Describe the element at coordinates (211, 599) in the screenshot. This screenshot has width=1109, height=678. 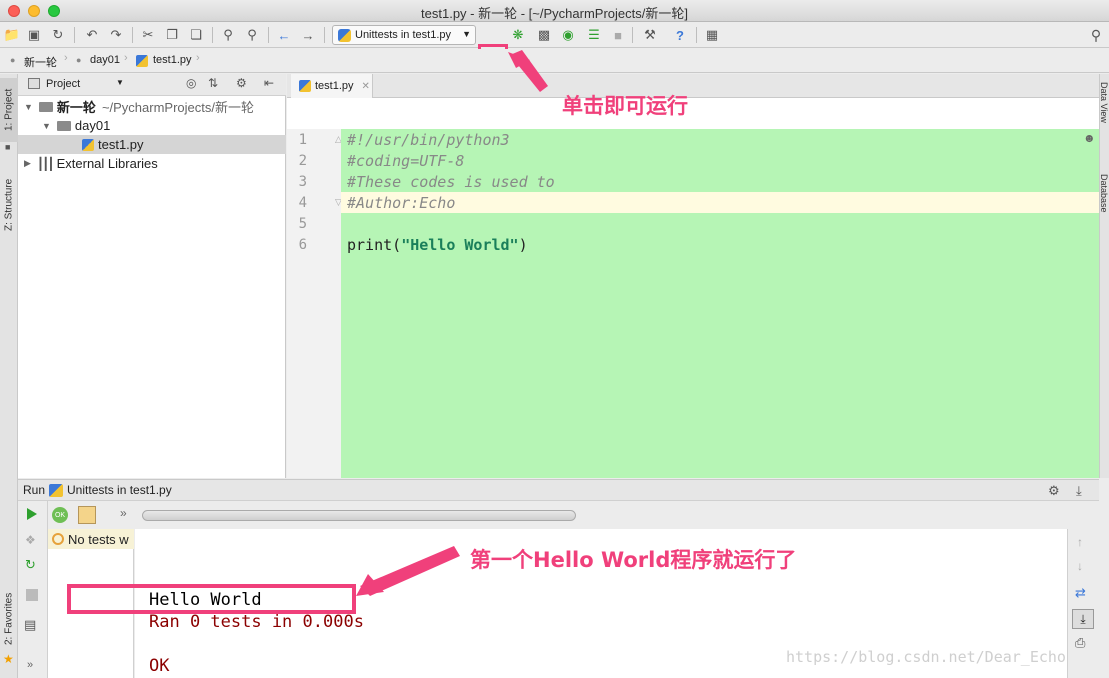
I see `annotation-box-output` at that location.